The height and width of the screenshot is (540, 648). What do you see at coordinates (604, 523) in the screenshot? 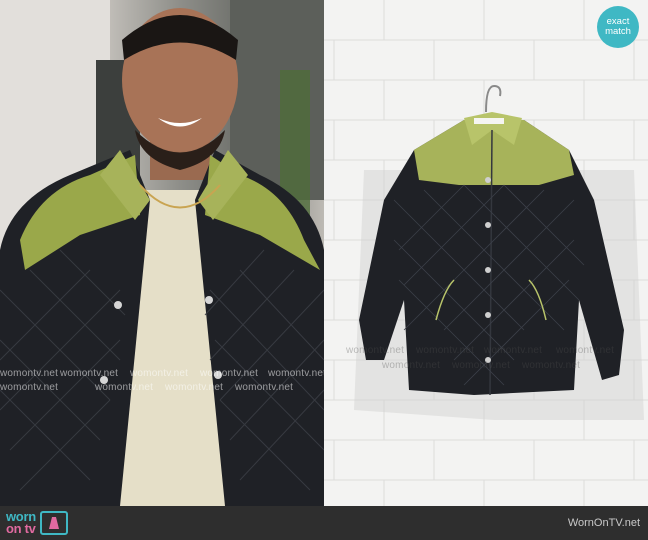
I see `site-name-link: WornOnTV.net` at bounding box center [604, 523].